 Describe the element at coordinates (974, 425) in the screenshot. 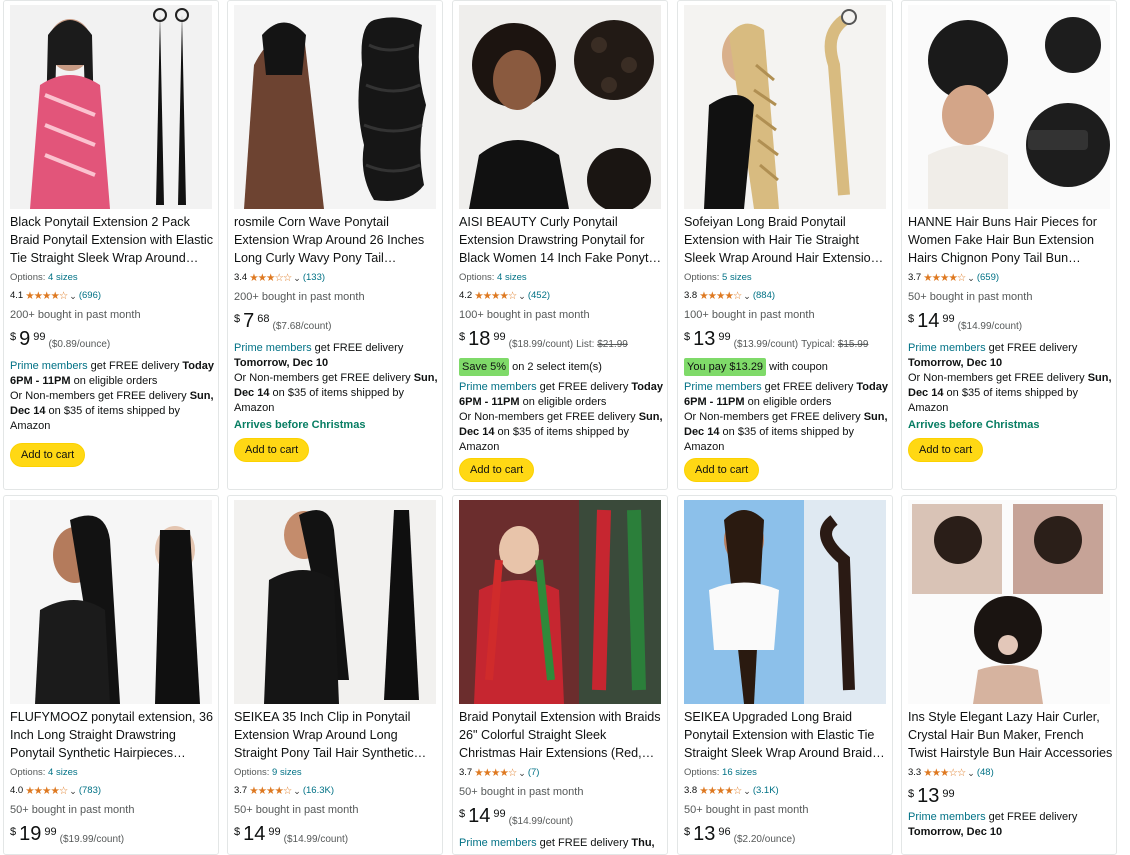

I see `arrives-note: Arrives before Christmas` at that location.